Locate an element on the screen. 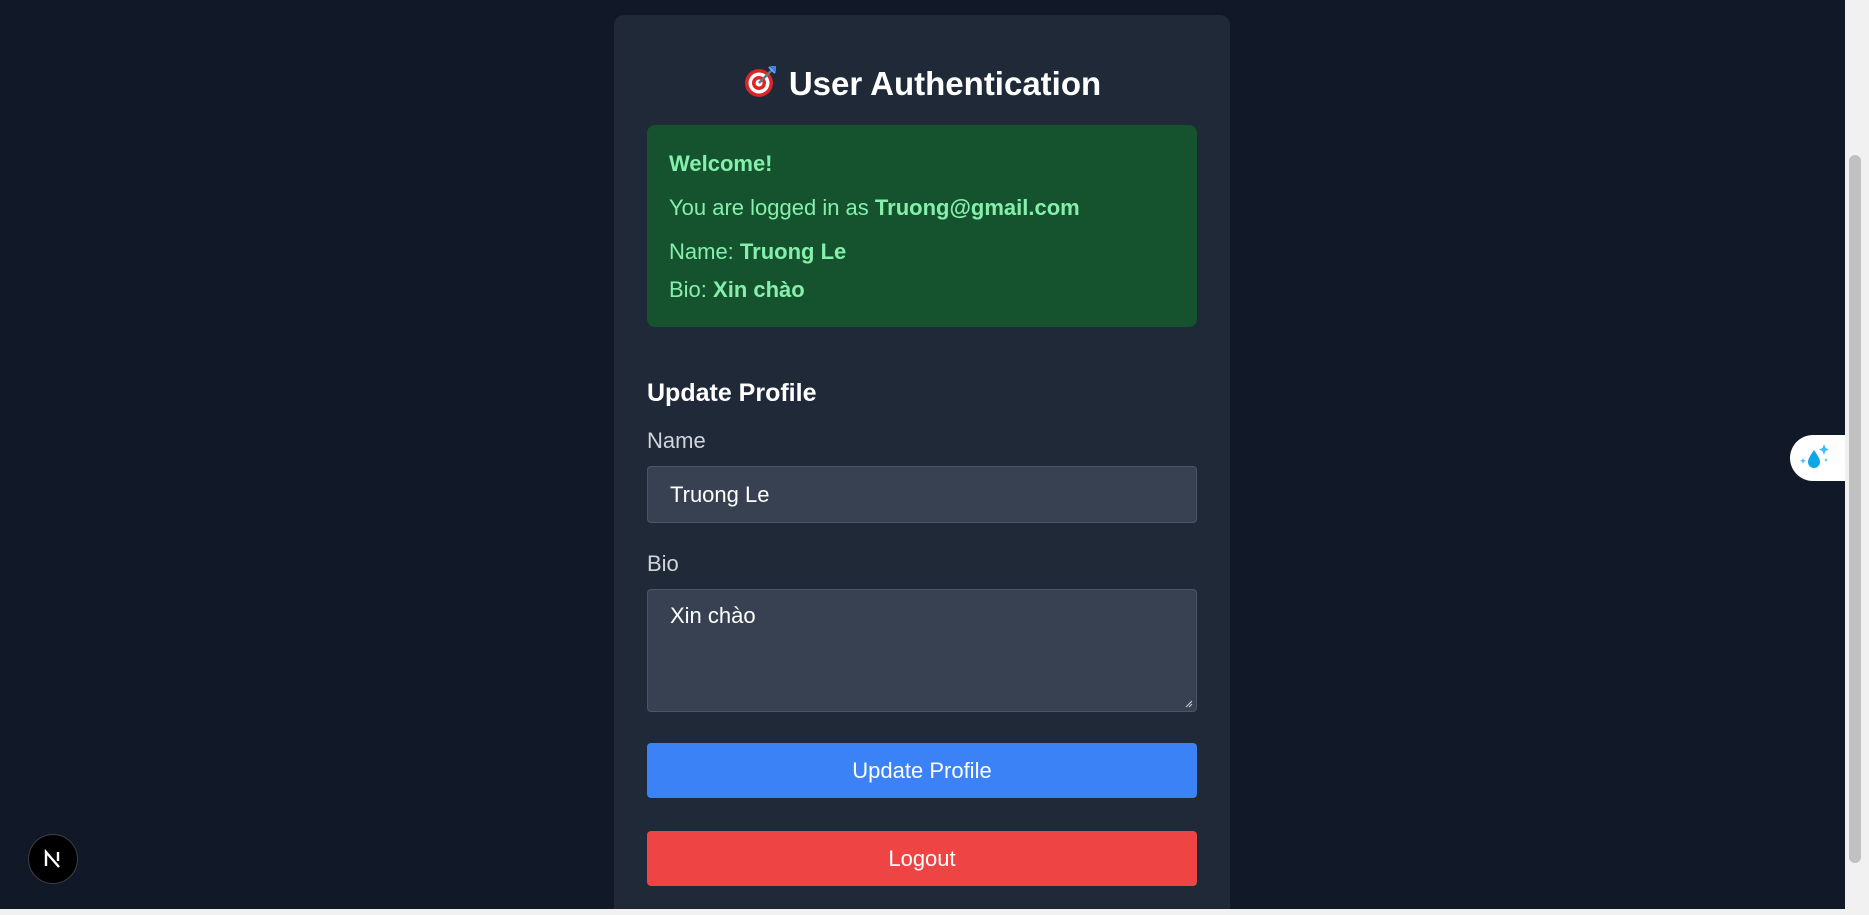 The height and width of the screenshot is (915, 1869). resize-grip-icon is located at coordinates (1189, 704).